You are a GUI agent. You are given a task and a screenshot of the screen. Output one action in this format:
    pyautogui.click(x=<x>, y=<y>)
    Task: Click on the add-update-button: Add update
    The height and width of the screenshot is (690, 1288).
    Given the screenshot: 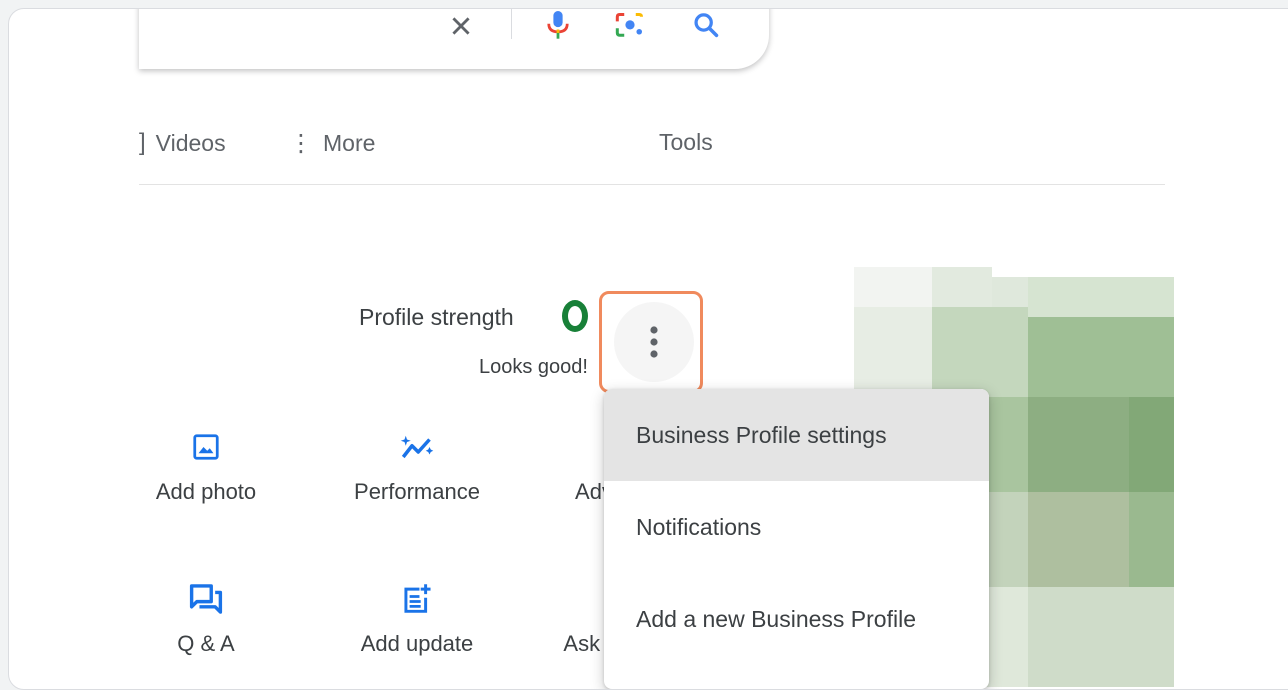 What is the action you would take?
    pyautogui.click(x=417, y=618)
    